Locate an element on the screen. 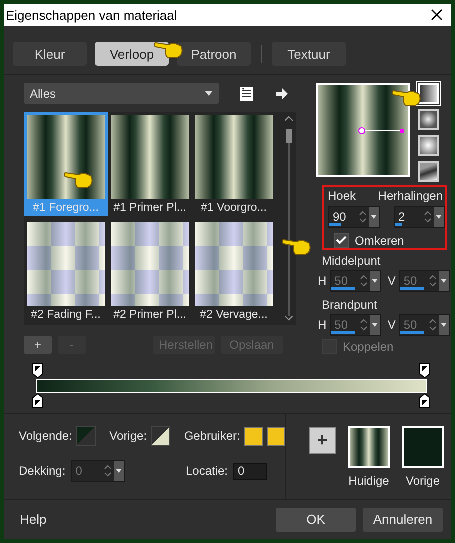 This screenshot has width=455, height=543. section-label: Middelpunt is located at coordinates (351, 261).